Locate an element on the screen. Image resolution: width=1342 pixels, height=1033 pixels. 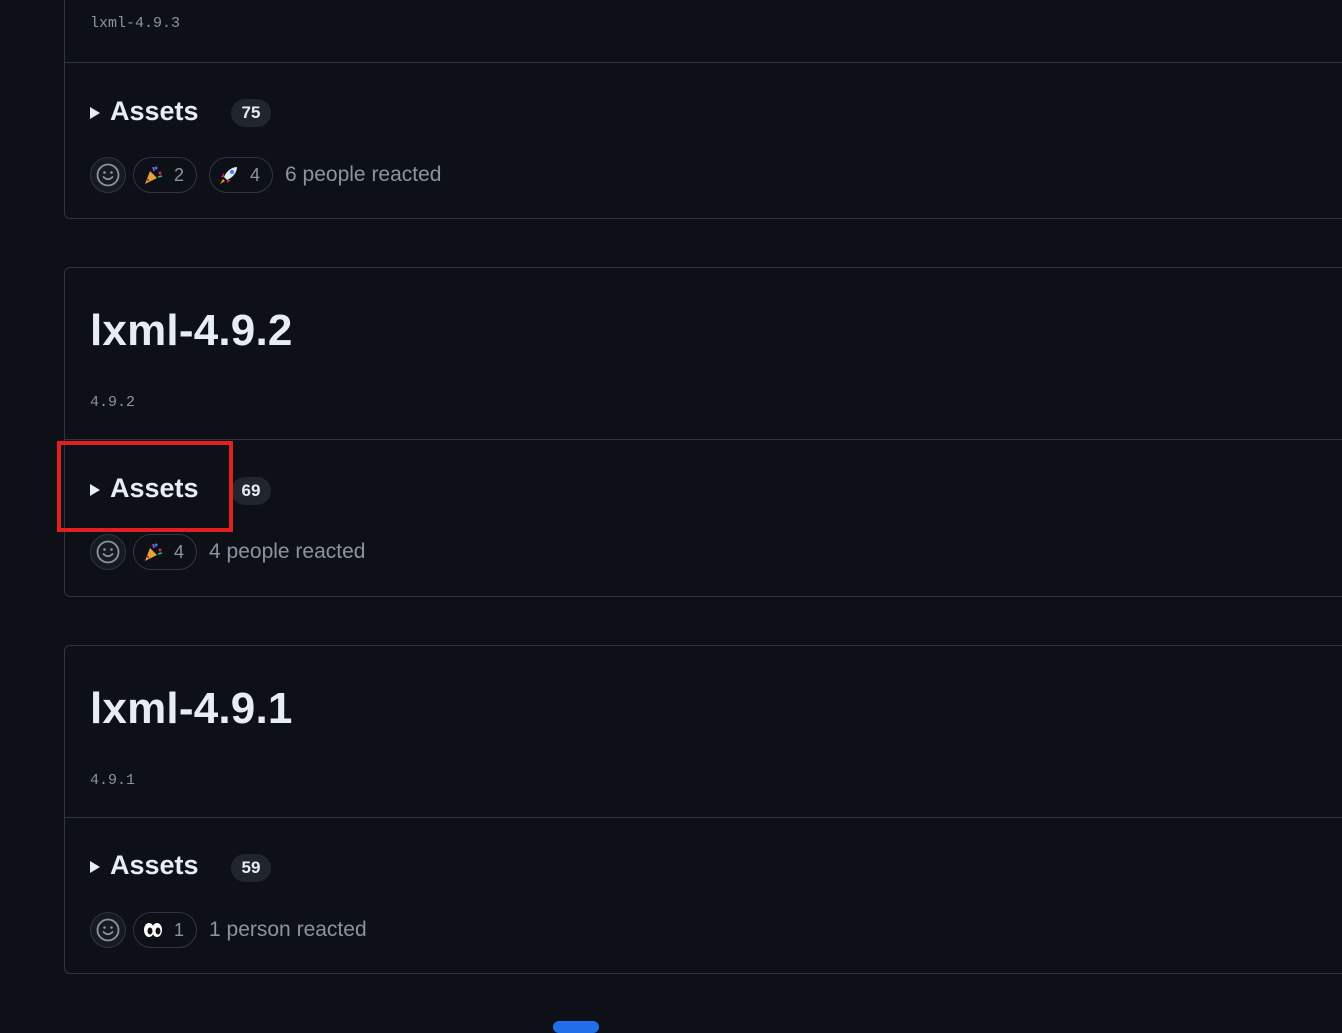
reactions-bar: 2 4 6 people reacted is located at coordinates (266, 175).